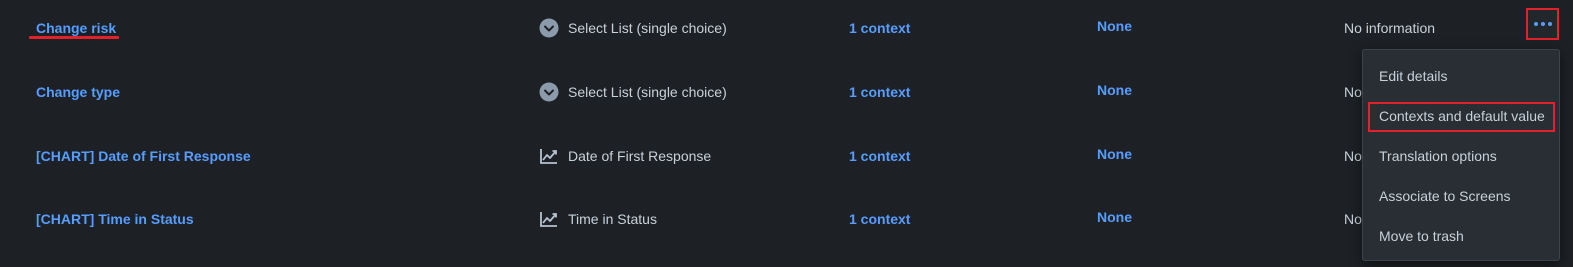  I want to click on field-name-cell: [CHART] Time in Status, so click(115, 219).